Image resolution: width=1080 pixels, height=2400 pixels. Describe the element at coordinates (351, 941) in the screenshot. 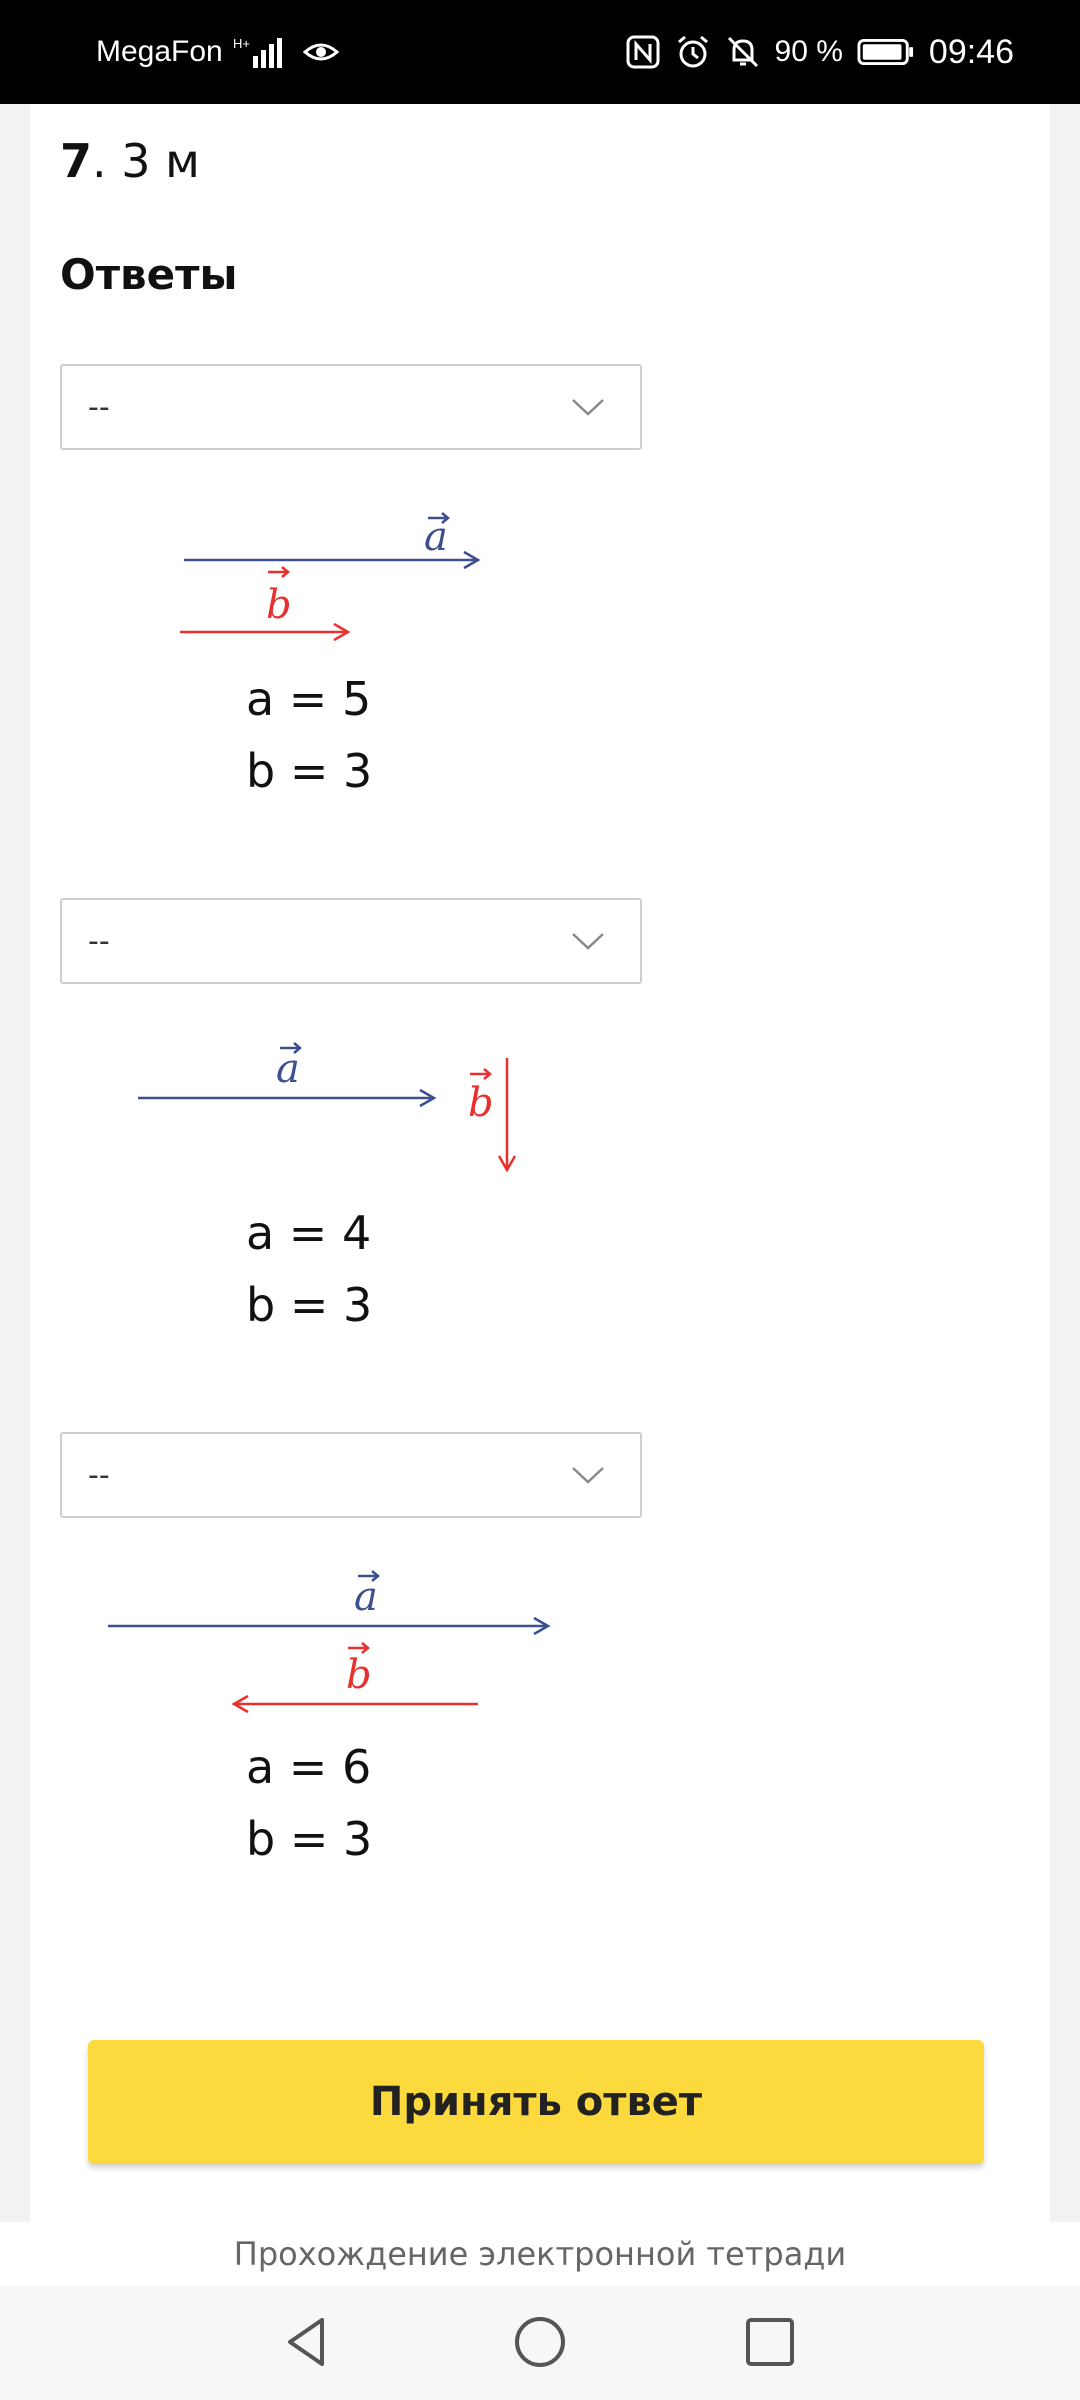

I see `answer-dropdown-2: --` at that location.